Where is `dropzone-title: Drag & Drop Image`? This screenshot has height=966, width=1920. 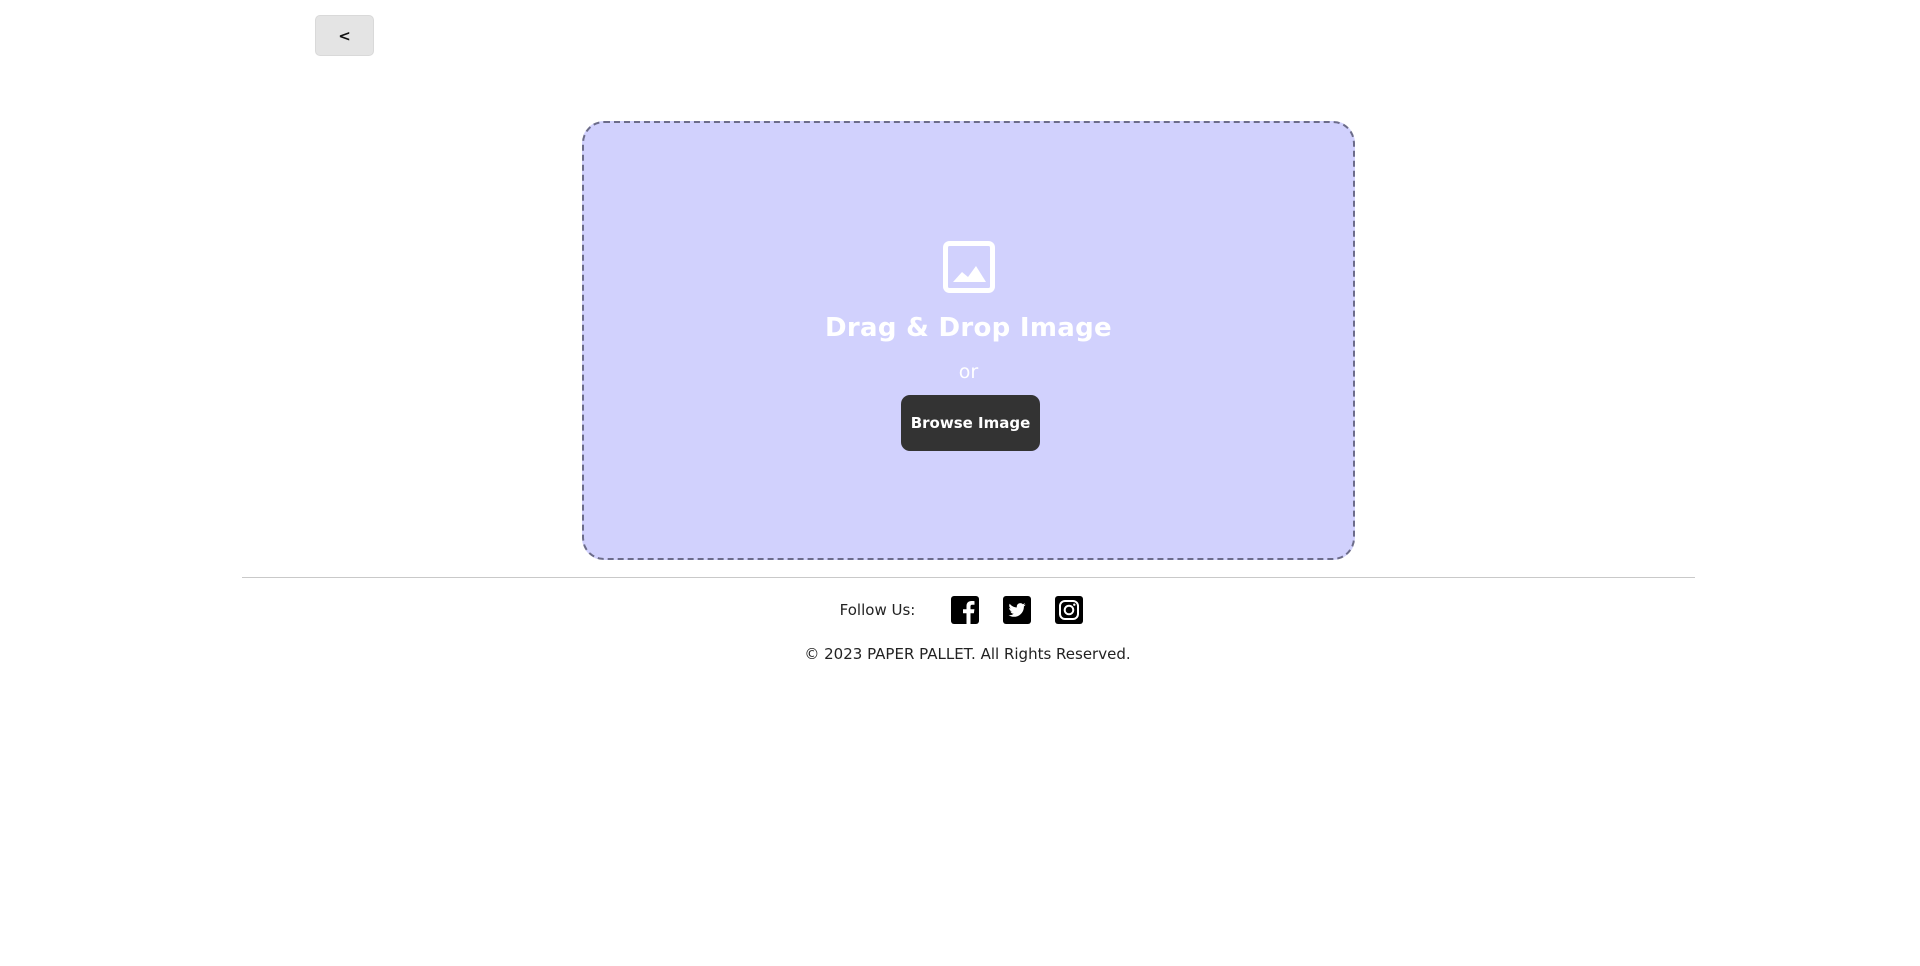
dropzone-title: Drag & Drop Image is located at coordinates (968, 328).